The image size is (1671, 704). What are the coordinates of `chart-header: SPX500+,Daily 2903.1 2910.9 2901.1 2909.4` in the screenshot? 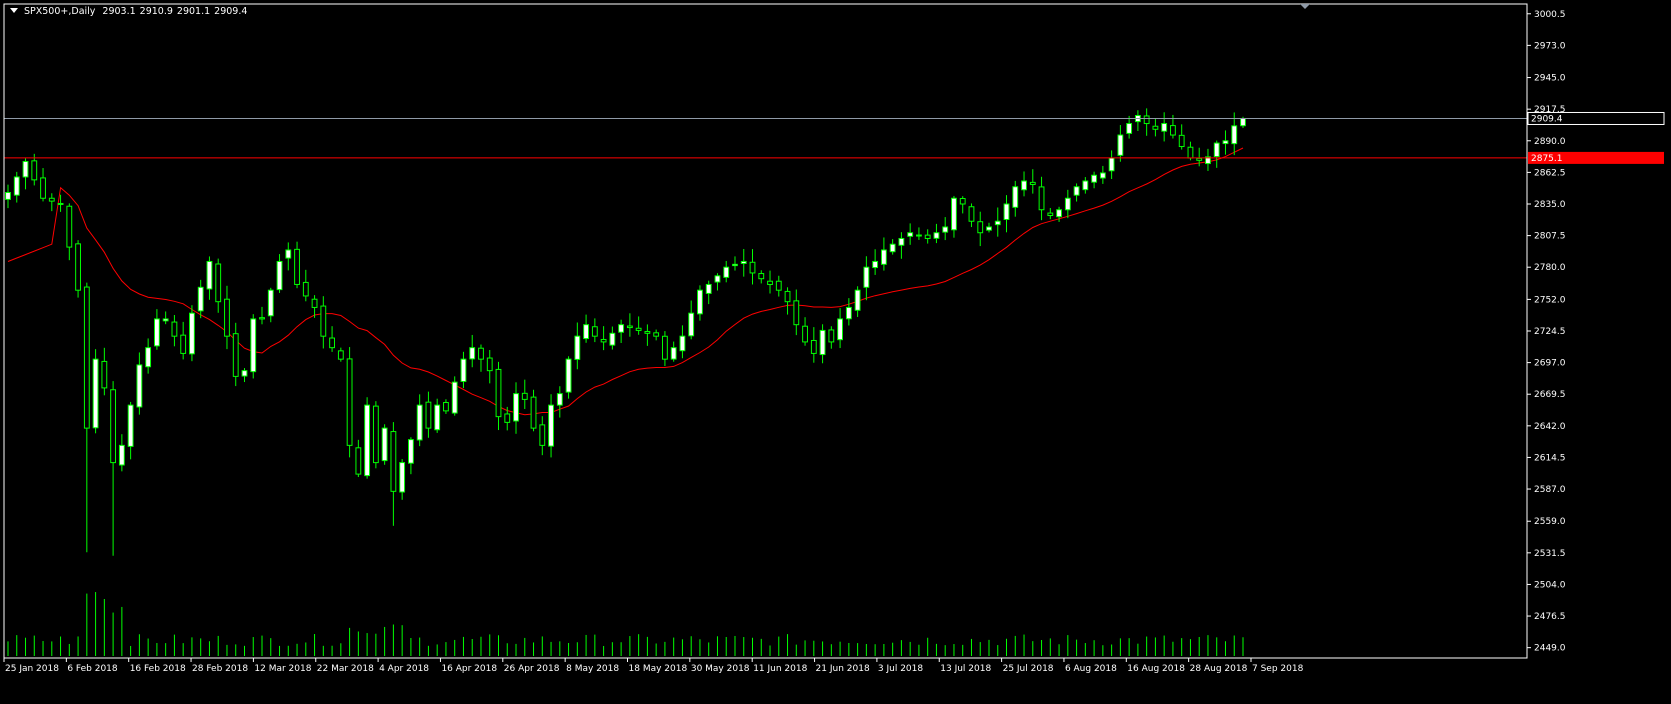 It's located at (128, 11).